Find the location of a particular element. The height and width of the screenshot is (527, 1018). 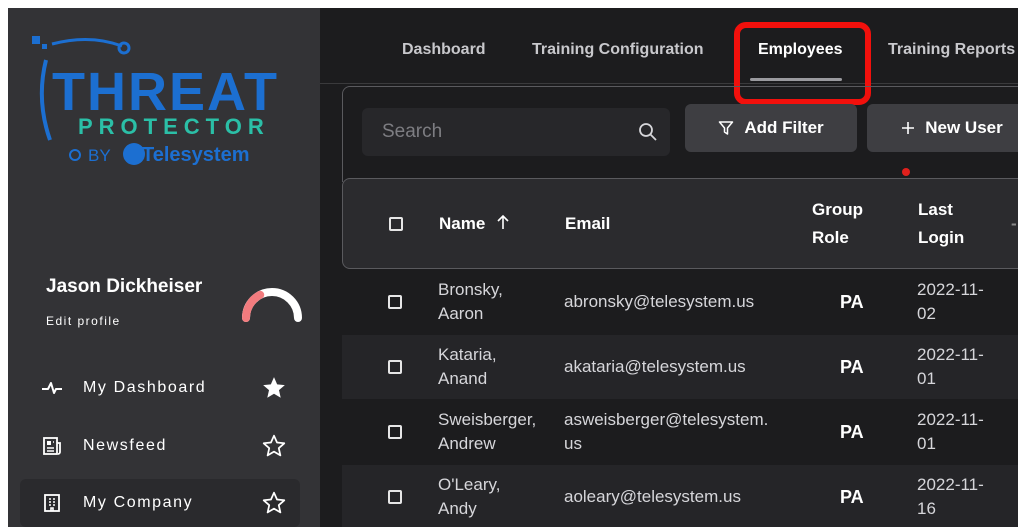

tab-training-reports: Training Reports is located at coordinates (951, 50).